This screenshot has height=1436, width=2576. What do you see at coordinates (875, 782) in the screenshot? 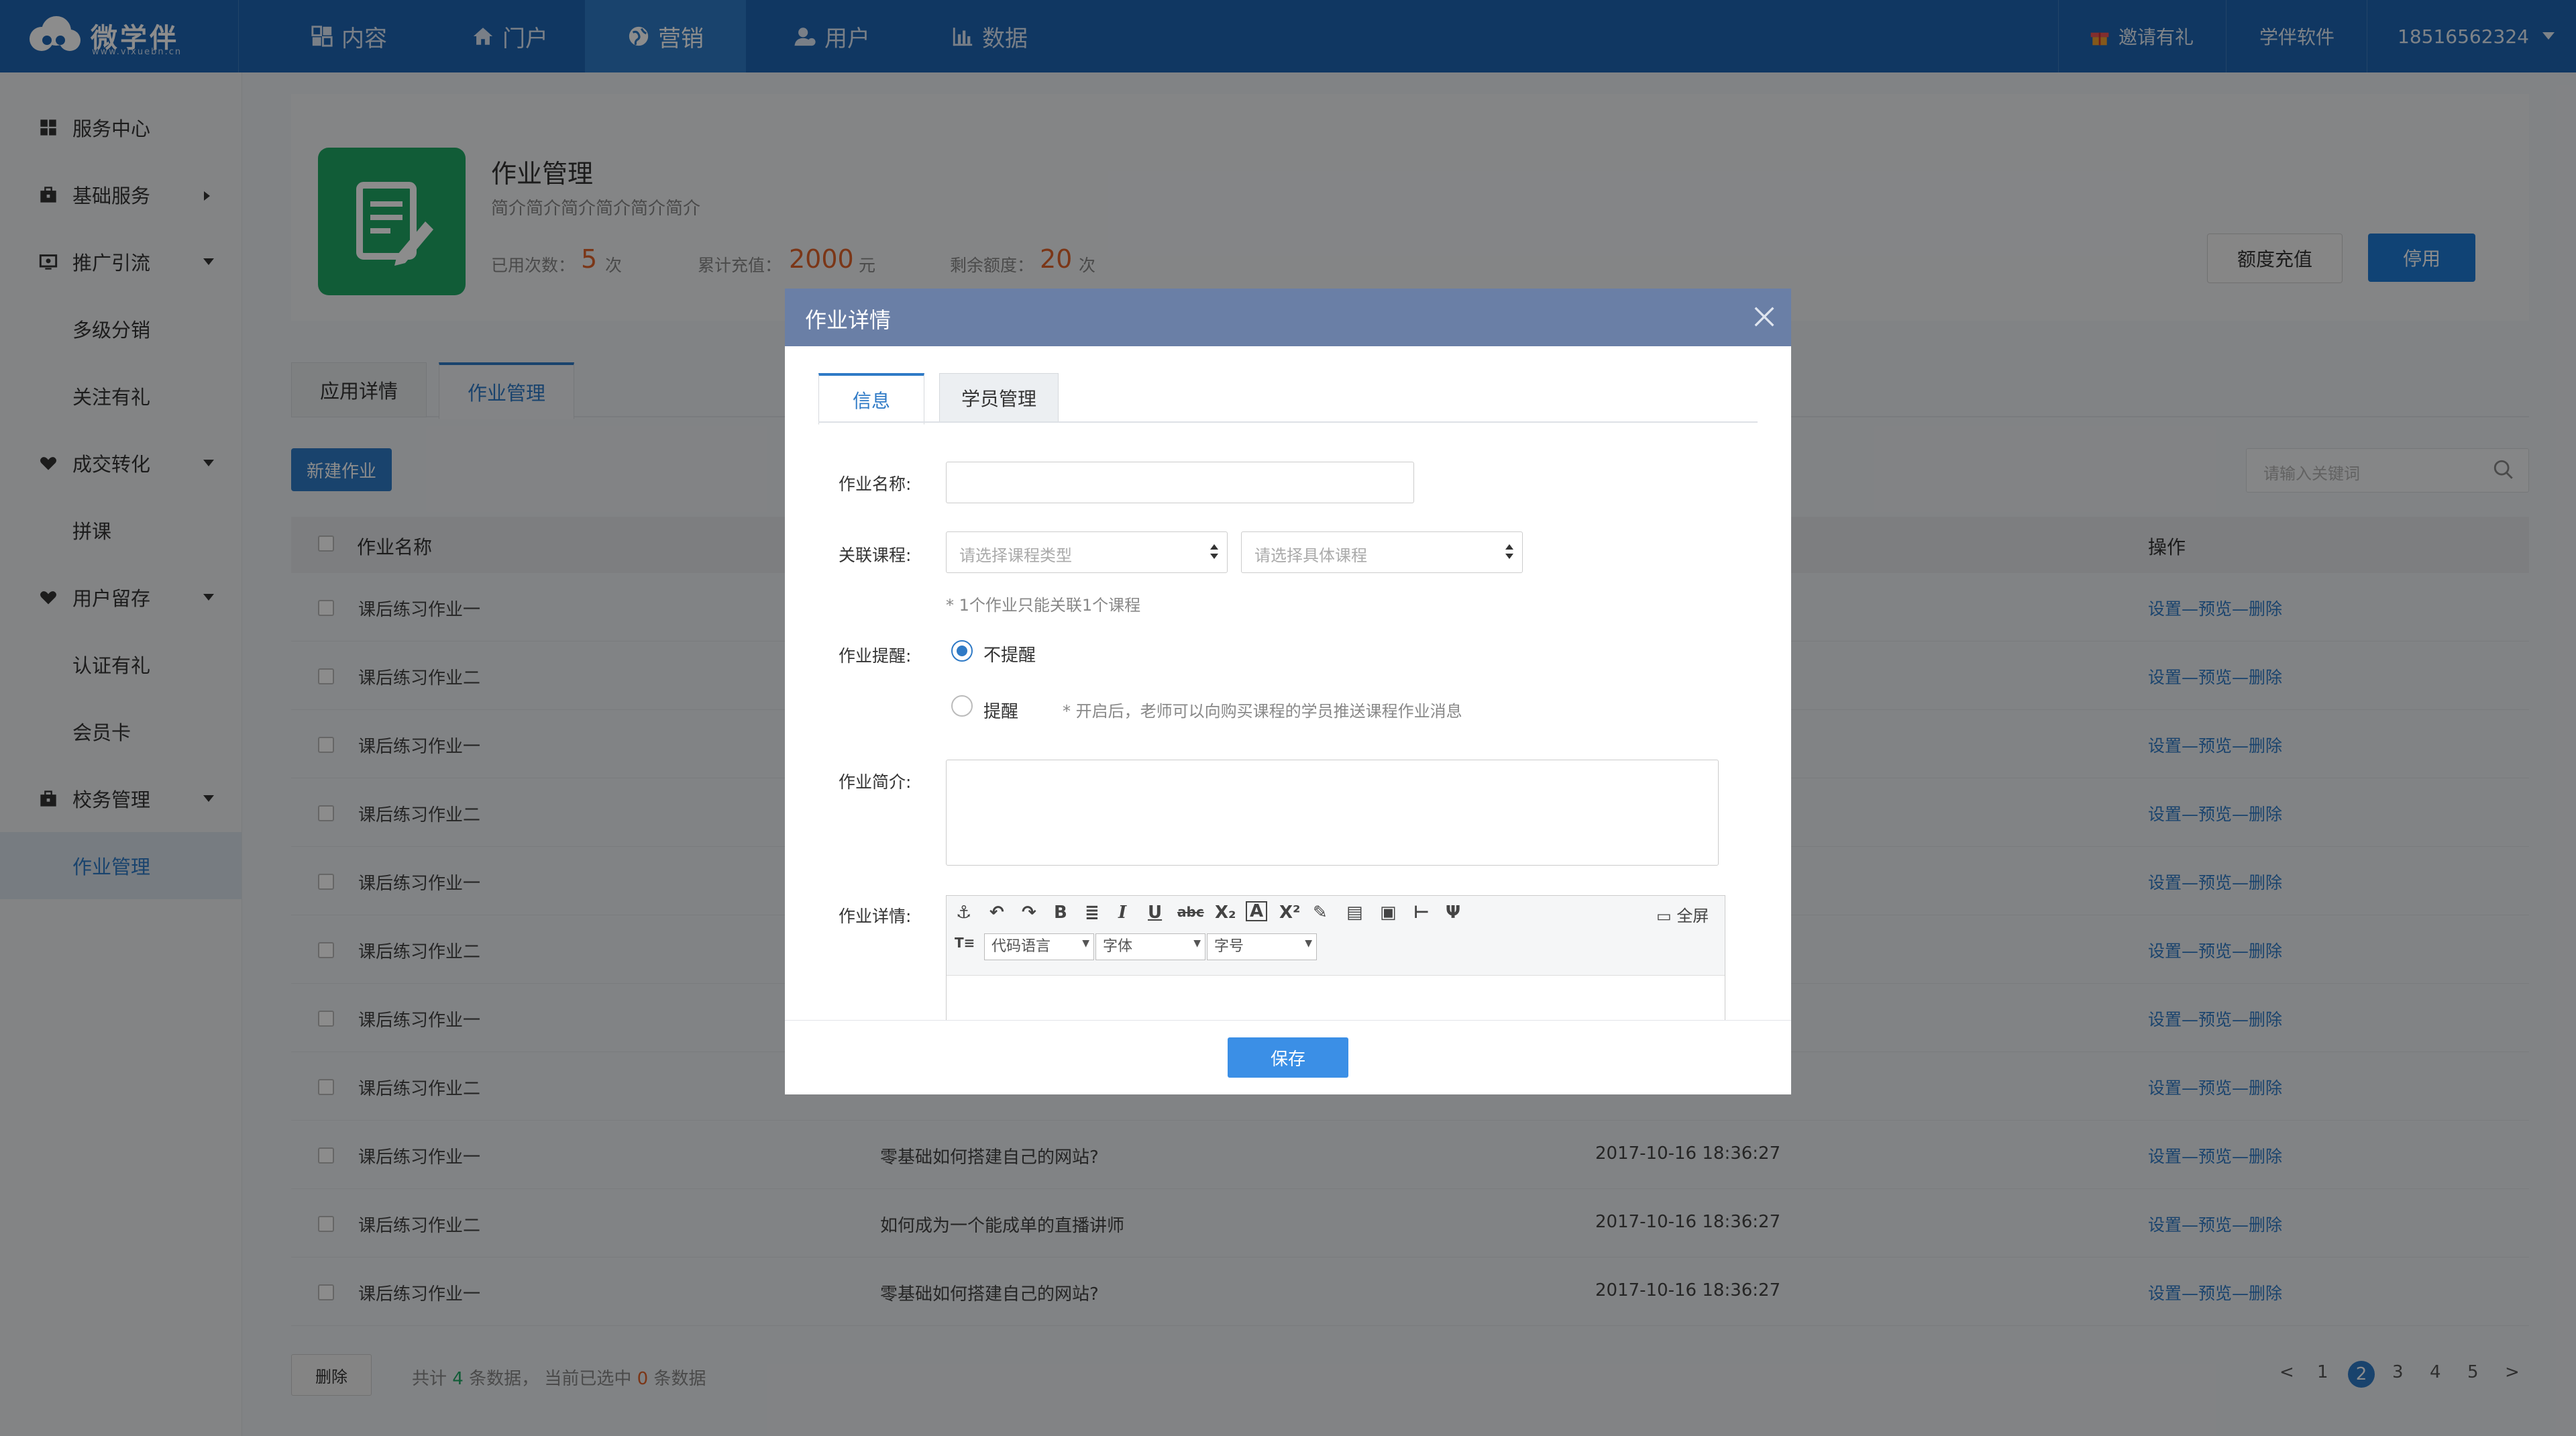
I see `intro-label: 作业简介:` at bounding box center [875, 782].